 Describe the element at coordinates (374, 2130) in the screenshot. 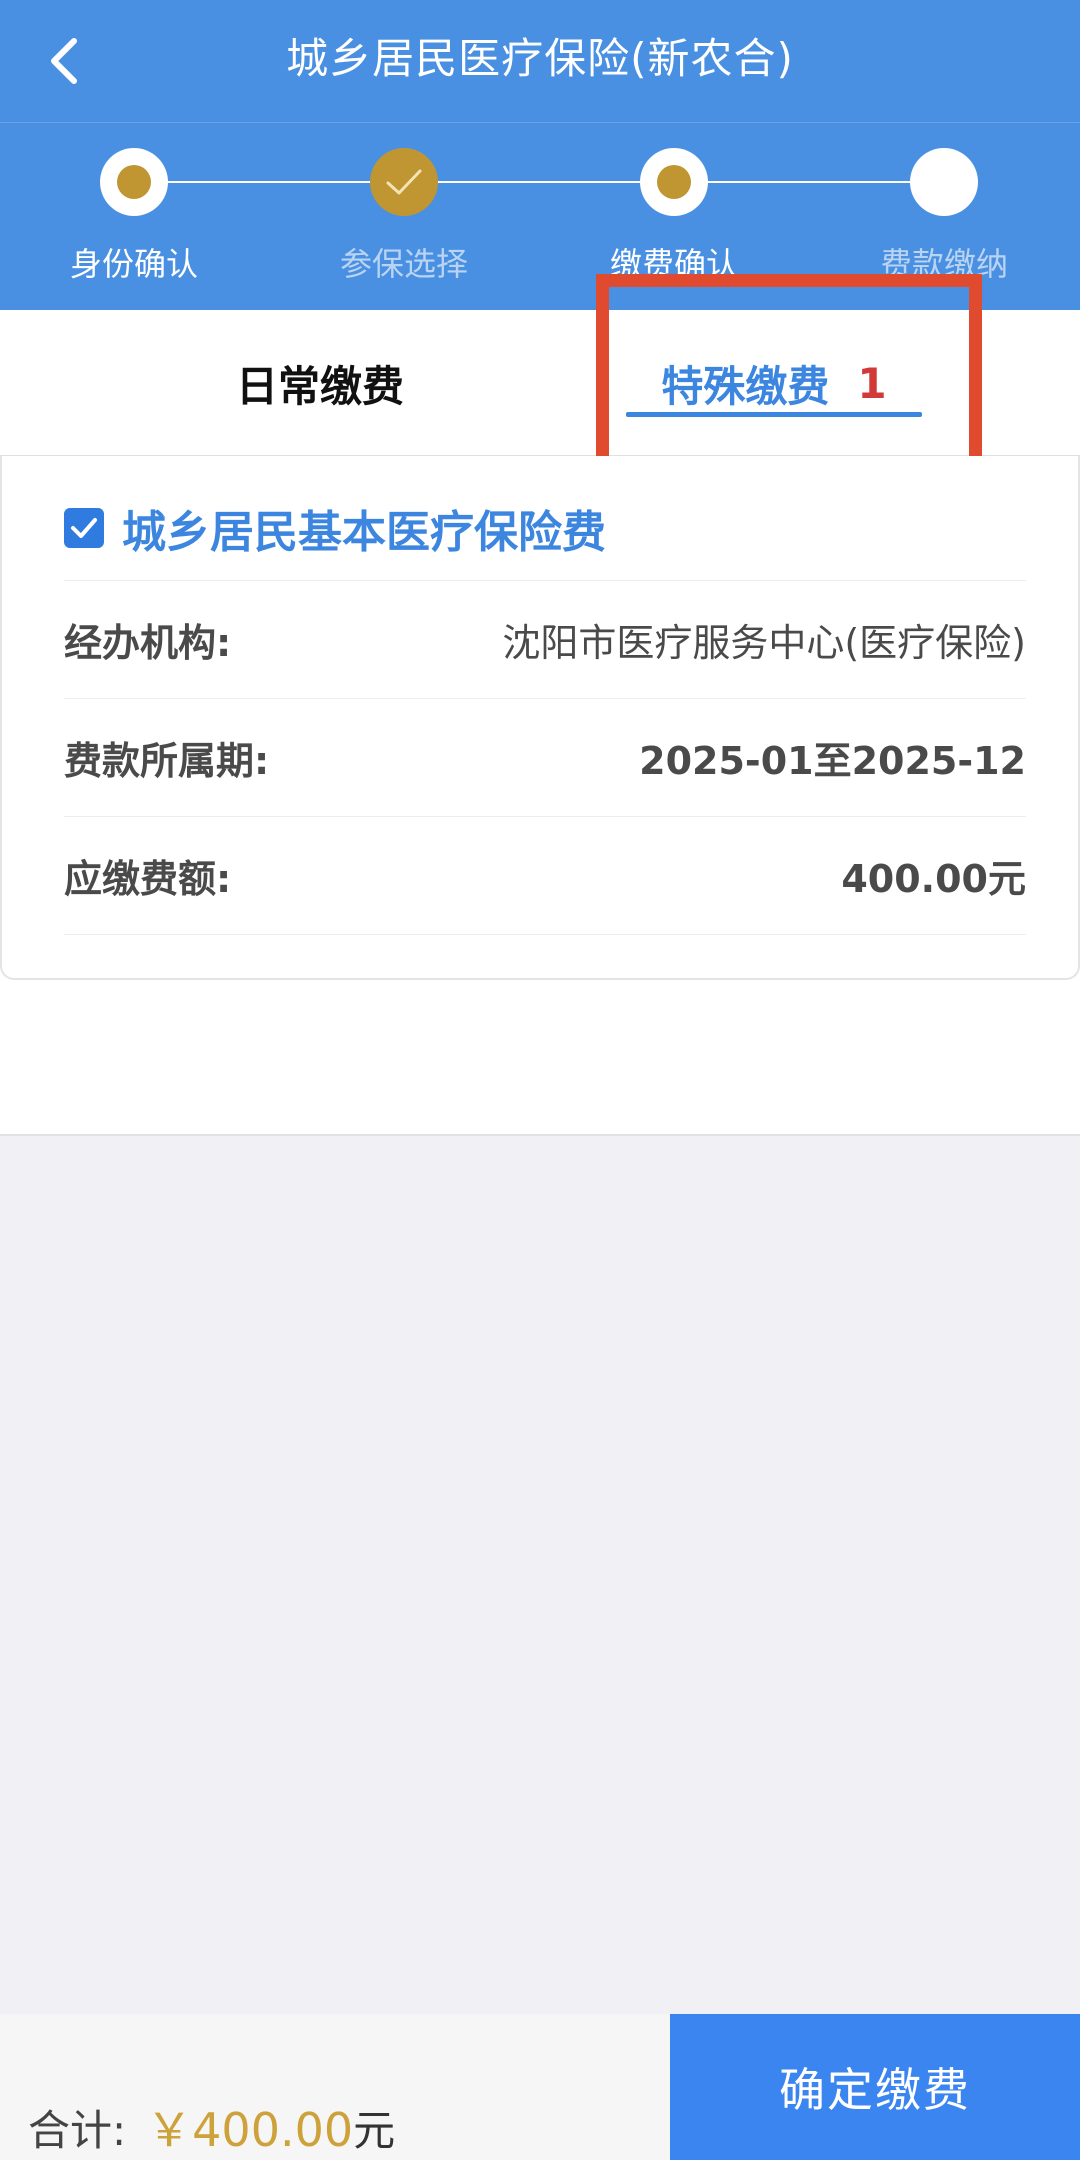

I see `total-unit: 元` at that location.